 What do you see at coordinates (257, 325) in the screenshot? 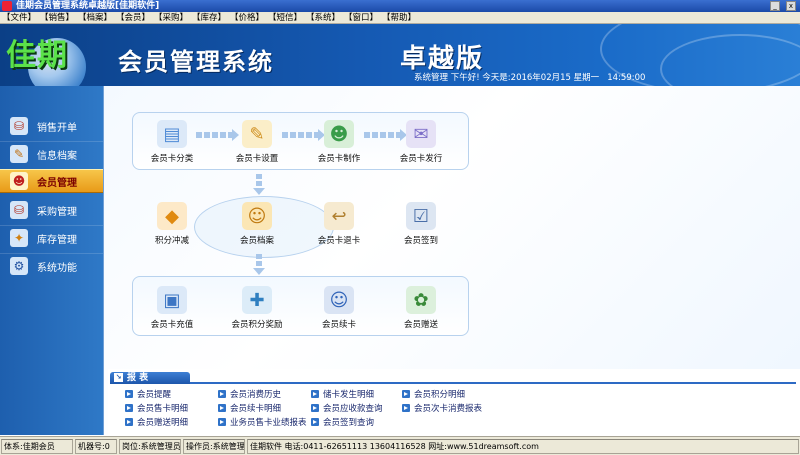
I see `tile-label: 会员积分奖励` at bounding box center [257, 325].